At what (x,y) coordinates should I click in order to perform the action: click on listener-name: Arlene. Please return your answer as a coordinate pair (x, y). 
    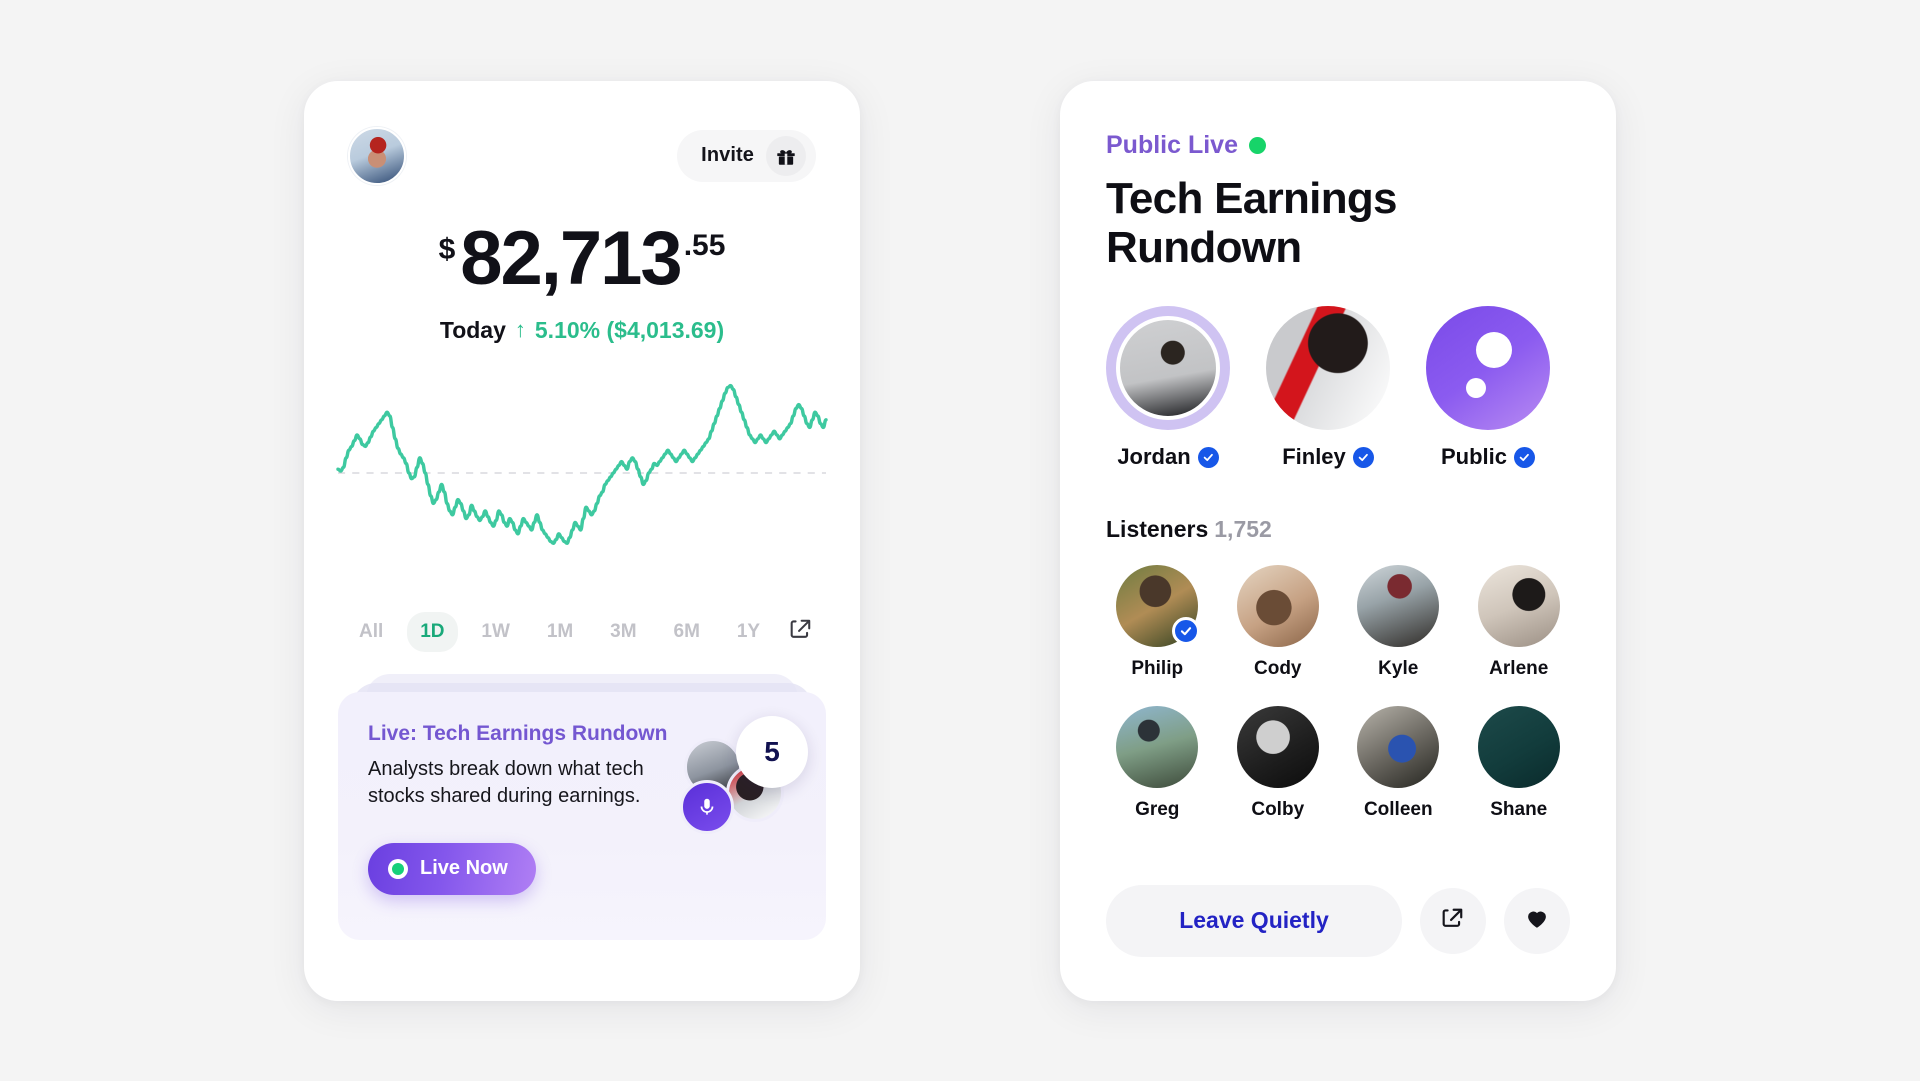
    Looking at the image, I should click on (1519, 669).